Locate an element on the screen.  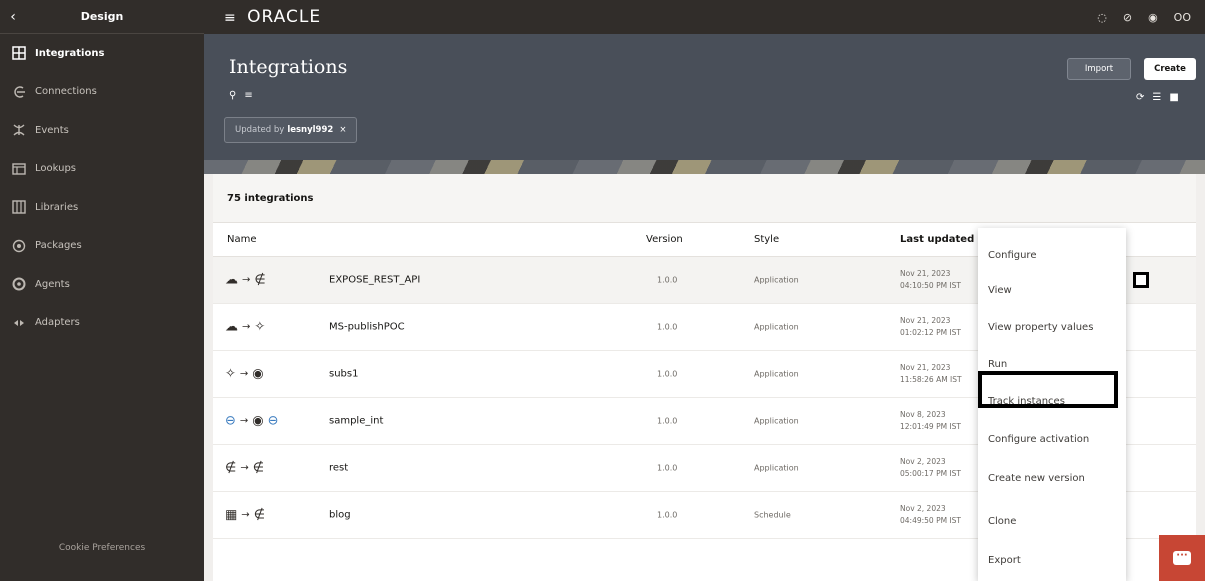
integration-last-updated: Nov 21, 2023 11:58:26 AM IST is located at coordinates (931, 374).